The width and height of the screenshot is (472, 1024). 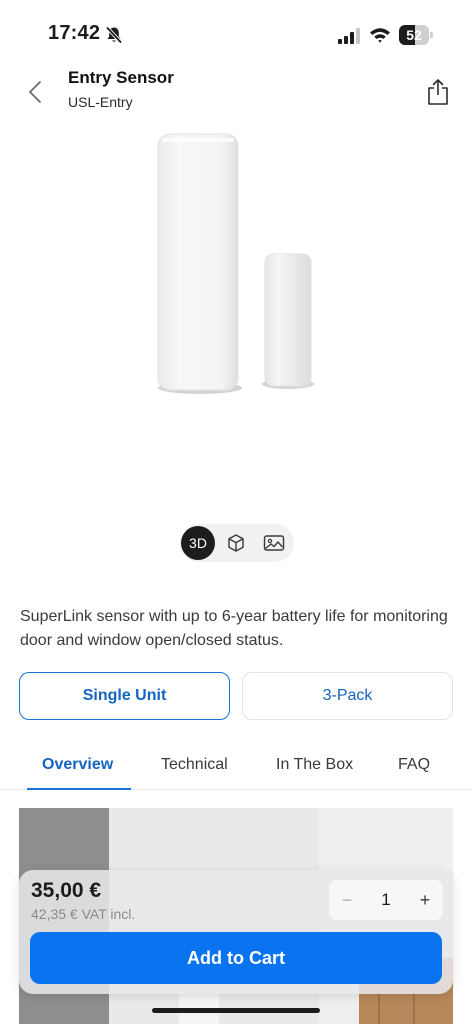 I want to click on cube-icon, so click(x=236, y=543).